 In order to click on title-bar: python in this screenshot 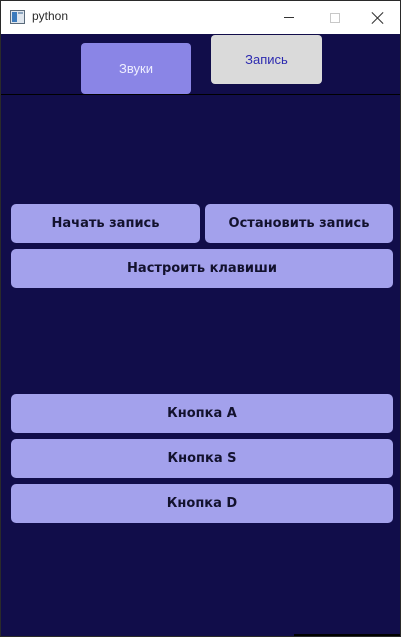, I will do `click(200, 17)`.